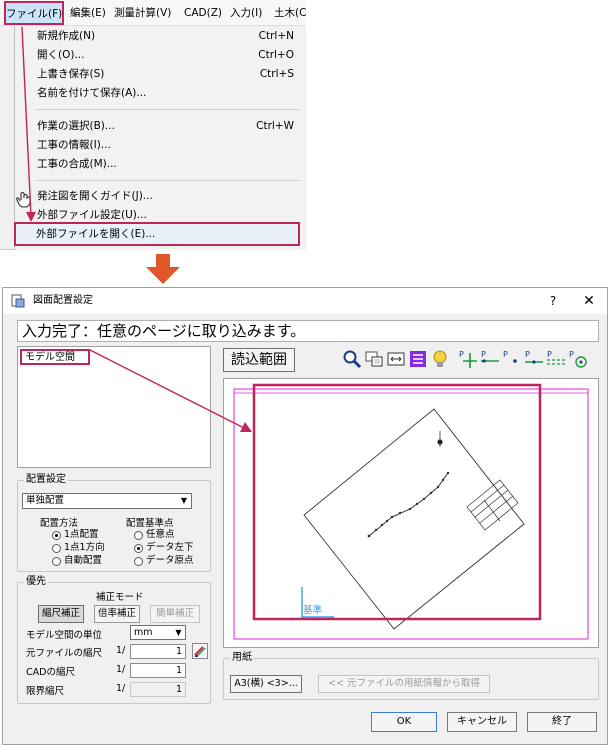 The image size is (616, 750). What do you see at coordinates (107, 501) in the screenshot?
I see `placement-select: 単独配置 ▼` at bounding box center [107, 501].